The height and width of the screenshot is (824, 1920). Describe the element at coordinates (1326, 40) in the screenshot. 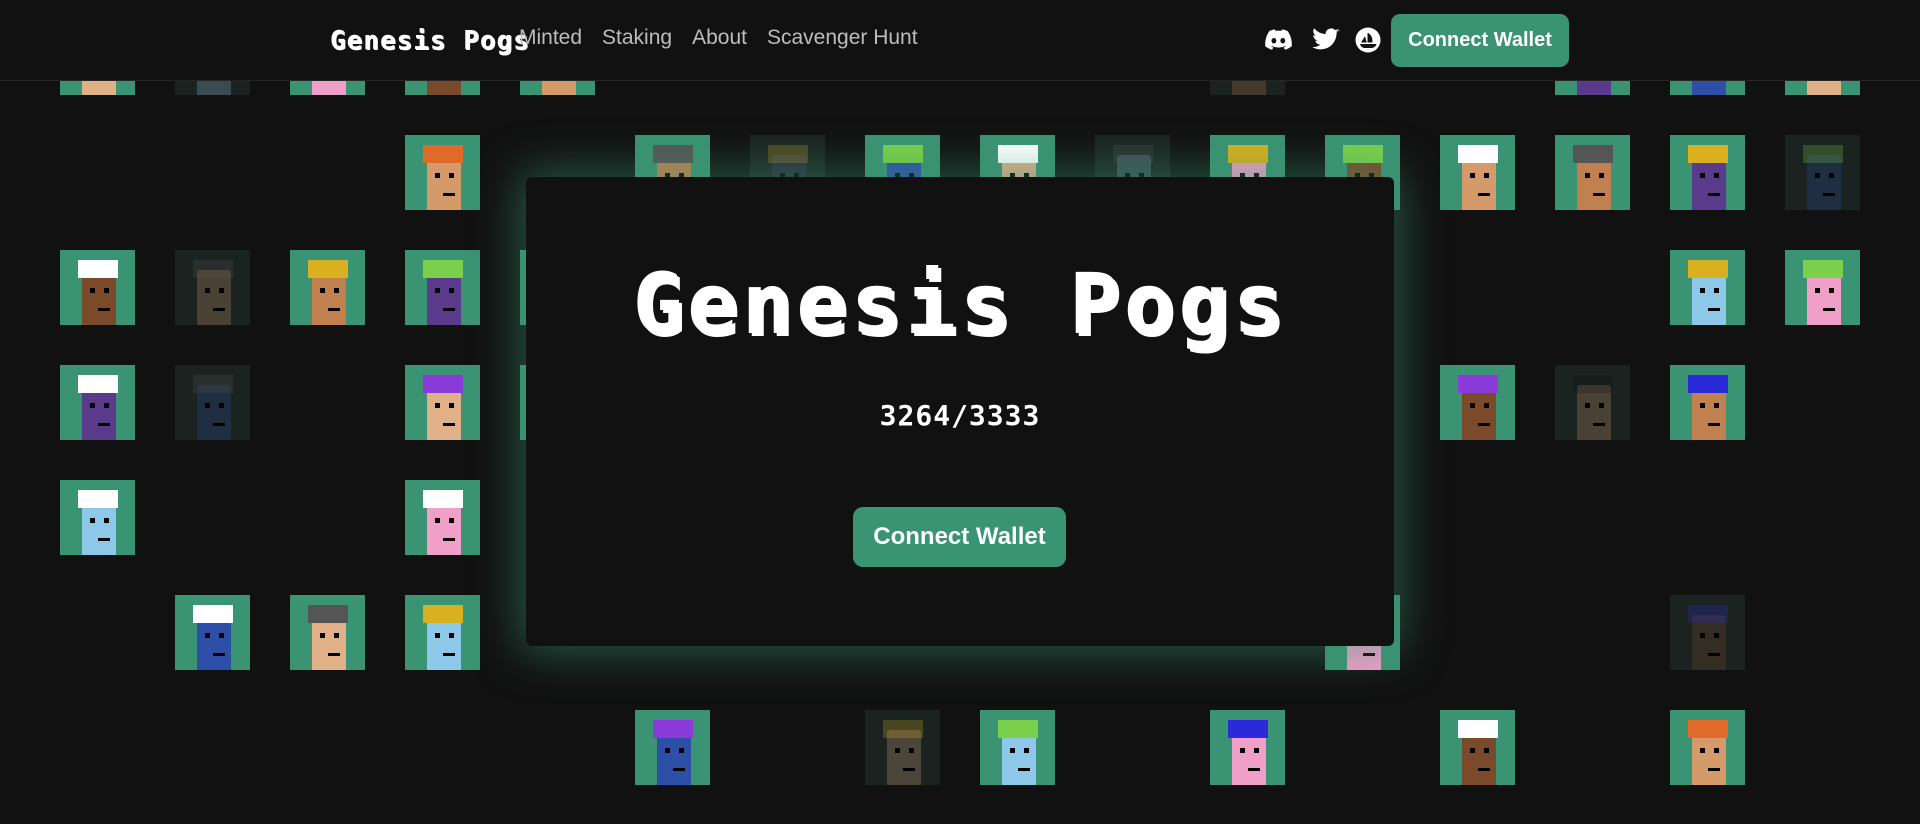

I see `twitter-icon` at that location.